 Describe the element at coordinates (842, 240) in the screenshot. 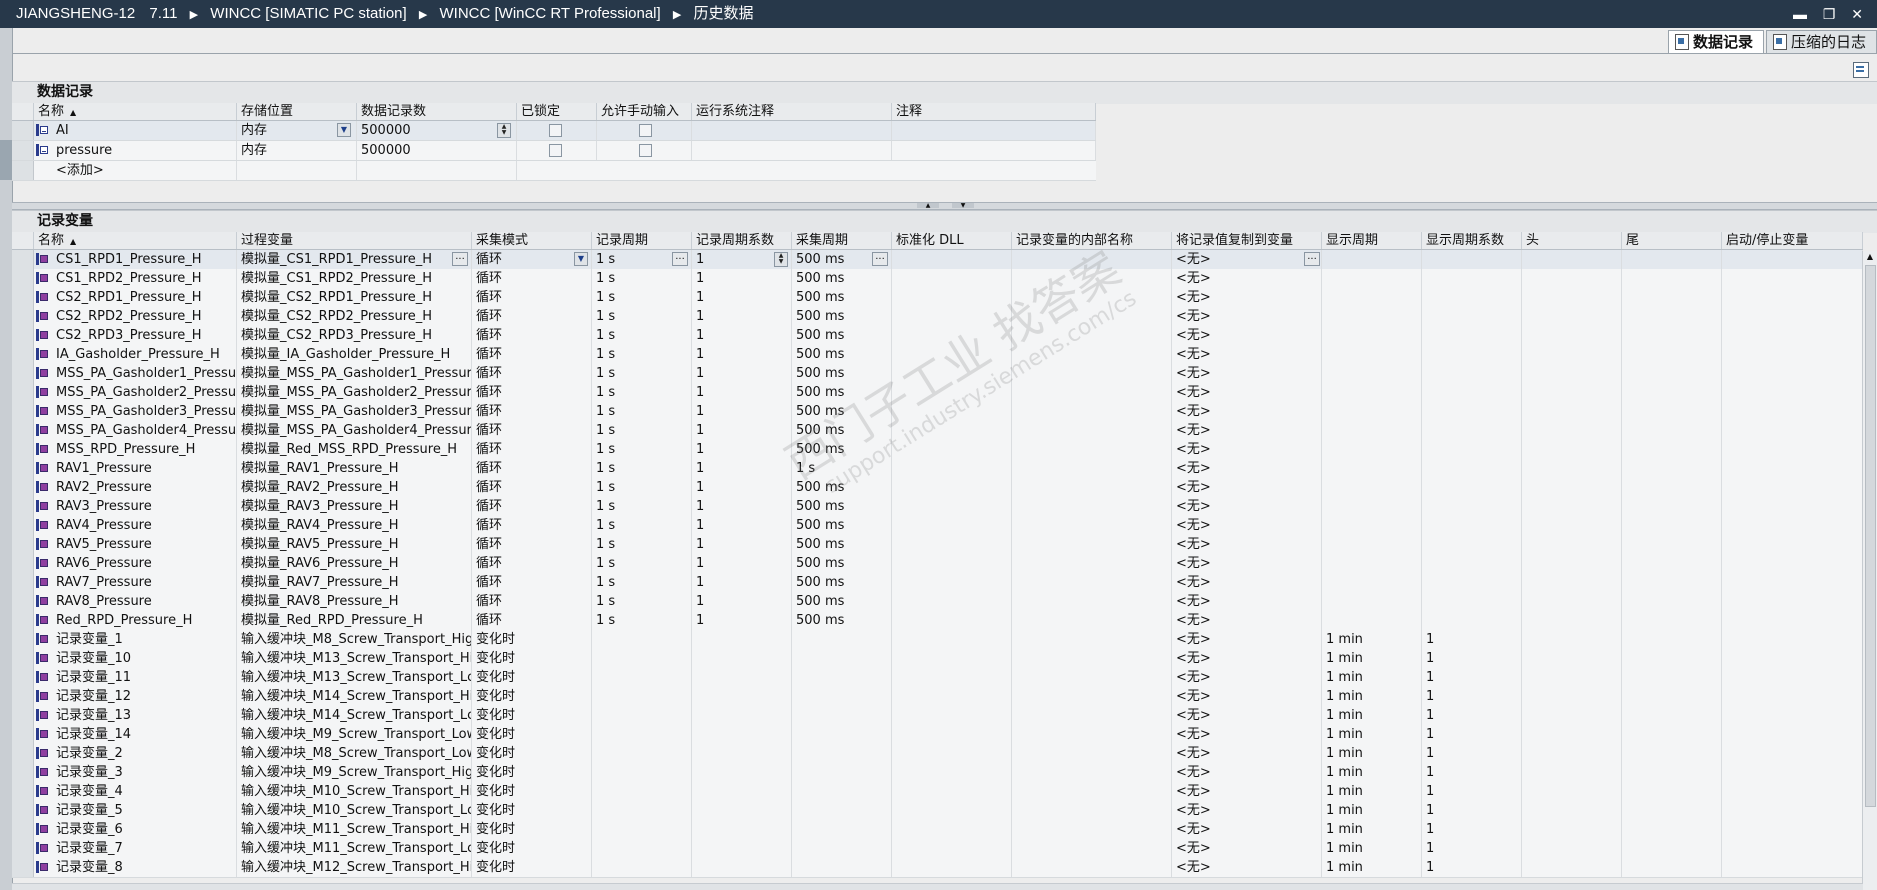

I see `col-acq-cycle: 采集周期` at that location.